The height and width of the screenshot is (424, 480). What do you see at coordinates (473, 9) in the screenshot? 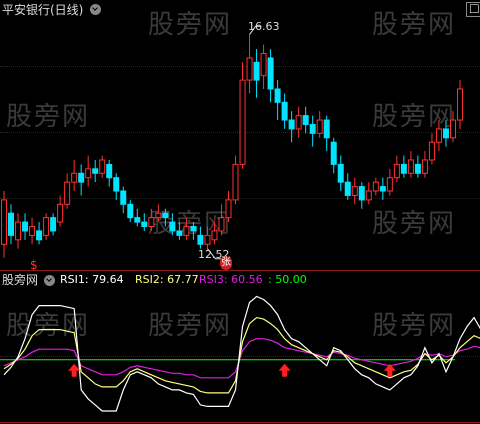
I see `window-toggle-icon: ☐` at bounding box center [473, 9].